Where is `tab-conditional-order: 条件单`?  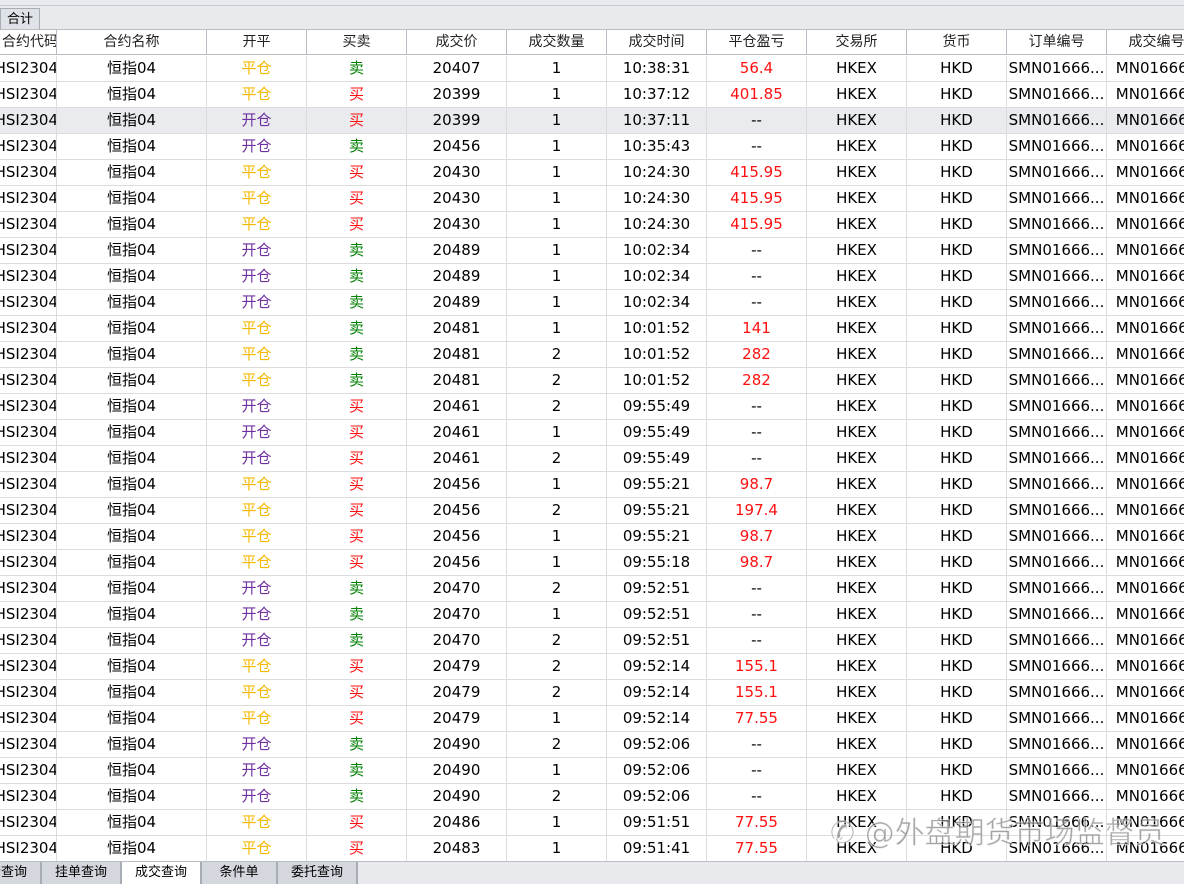 tab-conditional-order: 条件单 is located at coordinates (240, 873).